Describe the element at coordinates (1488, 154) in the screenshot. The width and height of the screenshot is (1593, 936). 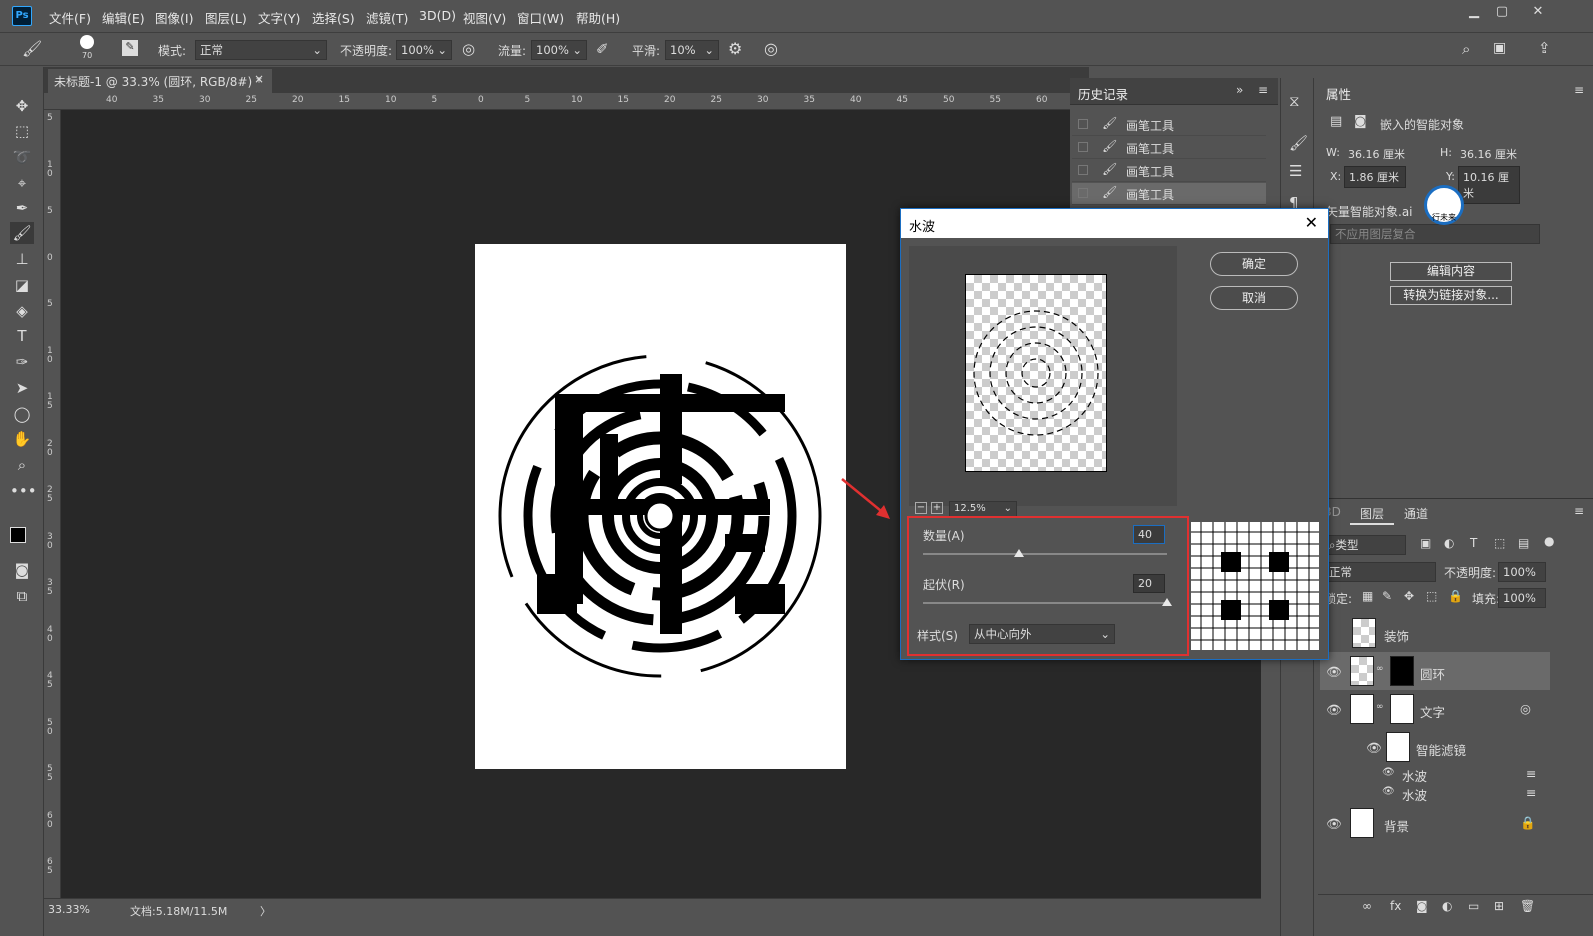
I see `height-value: 36.16 厘米` at that location.